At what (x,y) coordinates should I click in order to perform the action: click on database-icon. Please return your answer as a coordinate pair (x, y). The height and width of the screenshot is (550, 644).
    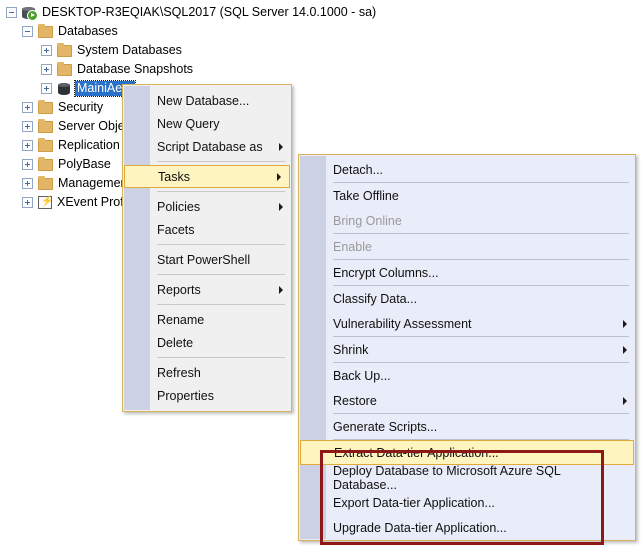
    Looking at the image, I should click on (63, 89).